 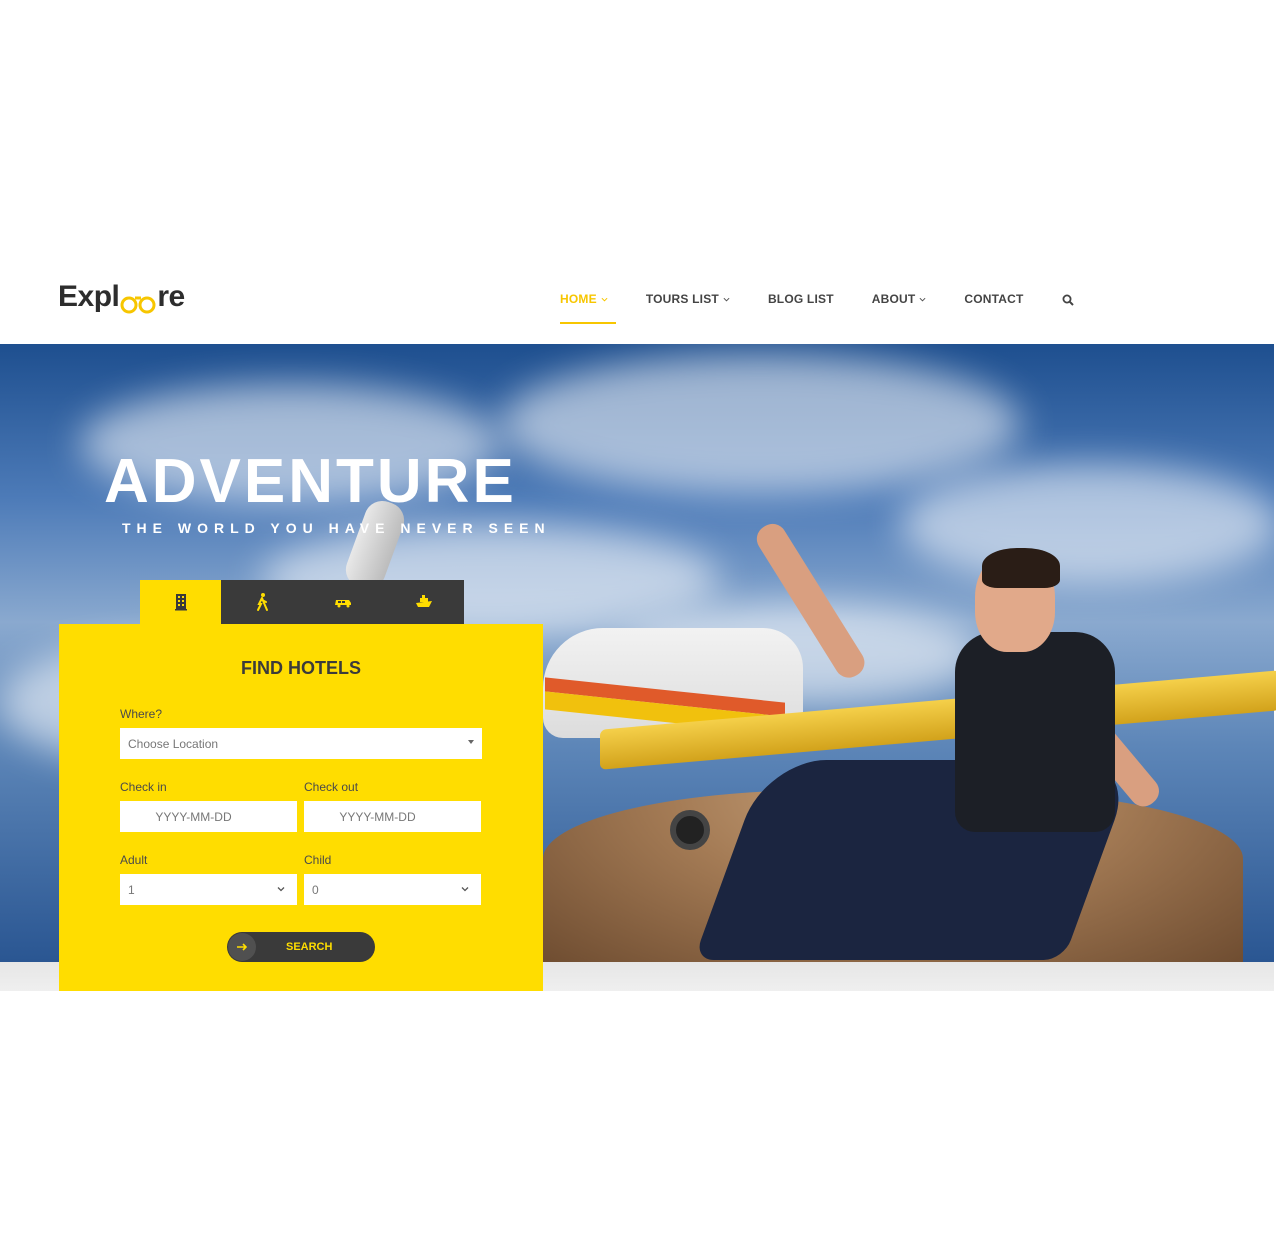 What do you see at coordinates (1021, 568) in the screenshot?
I see `person-hair-image` at bounding box center [1021, 568].